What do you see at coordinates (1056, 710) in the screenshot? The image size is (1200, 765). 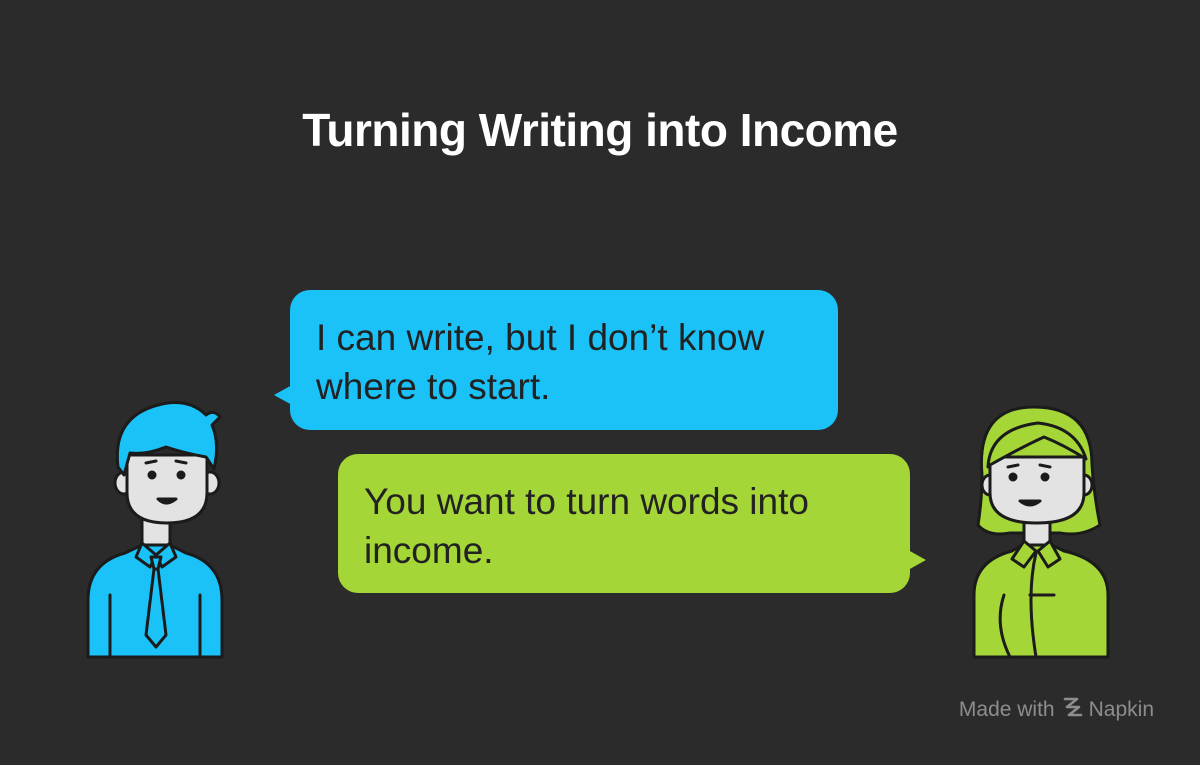 I see `footer-credit: Made with Napkin` at bounding box center [1056, 710].